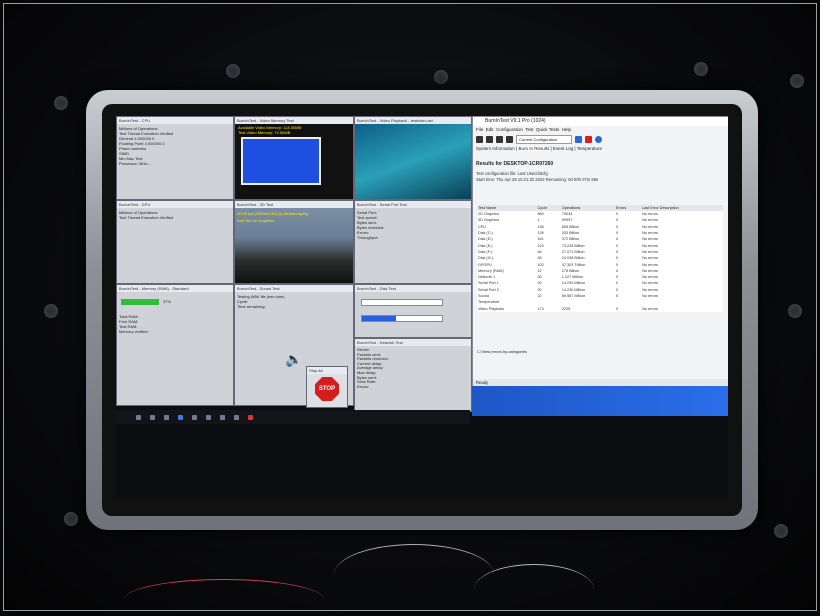  I want to click on app-icon, so click(236, 417).